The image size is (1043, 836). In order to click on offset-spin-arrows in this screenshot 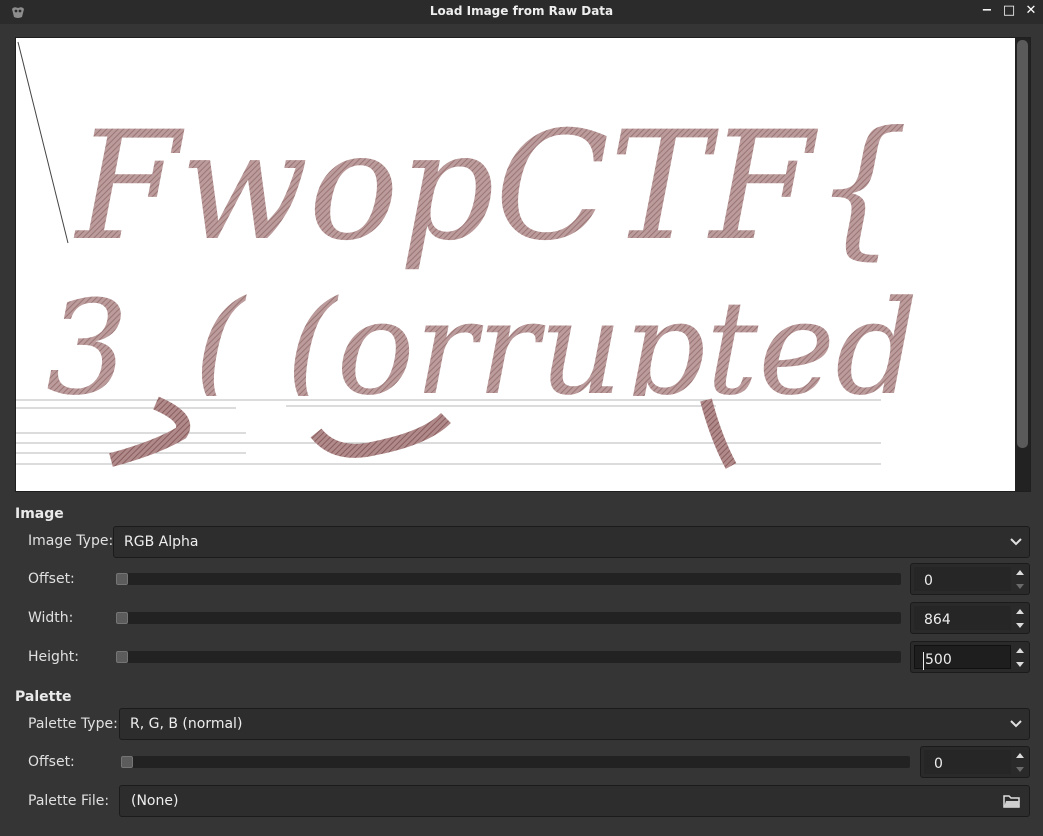, I will do `click(1020, 579)`.